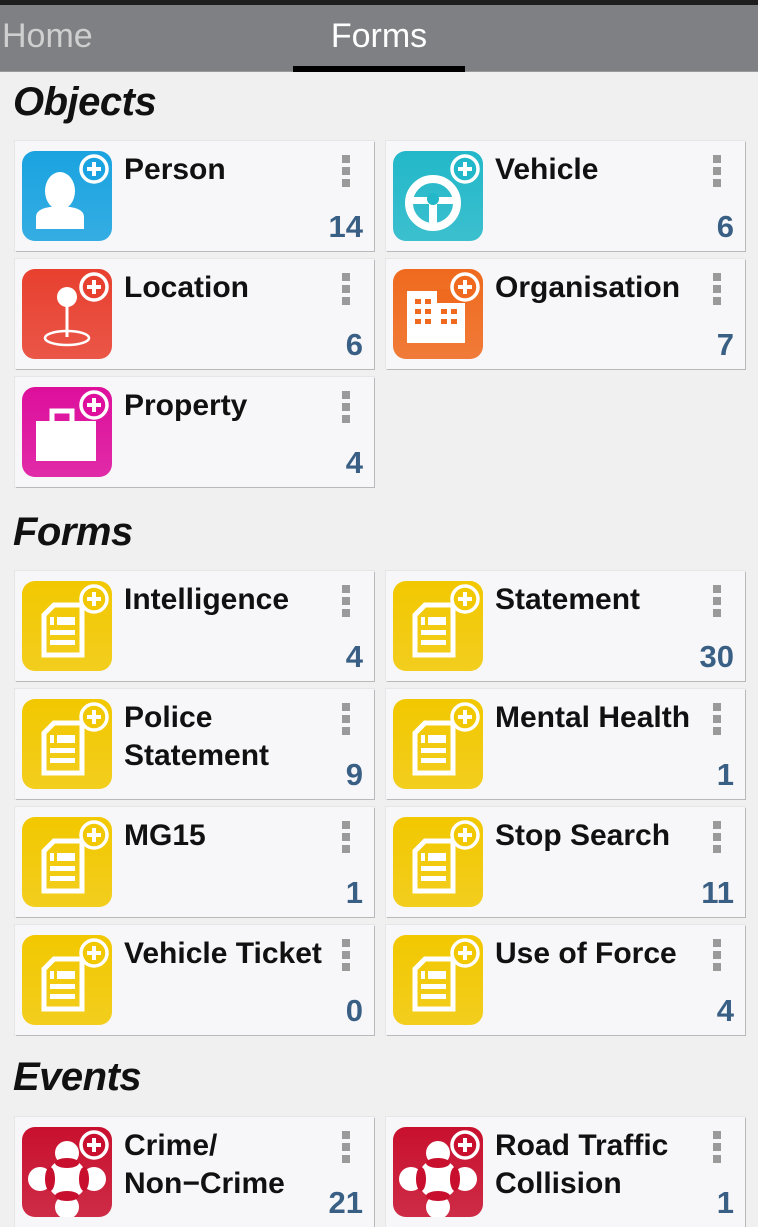 Image resolution: width=758 pixels, height=1227 pixels. Describe the element at coordinates (194, 196) in the screenshot. I see `tile-person: Person 14` at that location.